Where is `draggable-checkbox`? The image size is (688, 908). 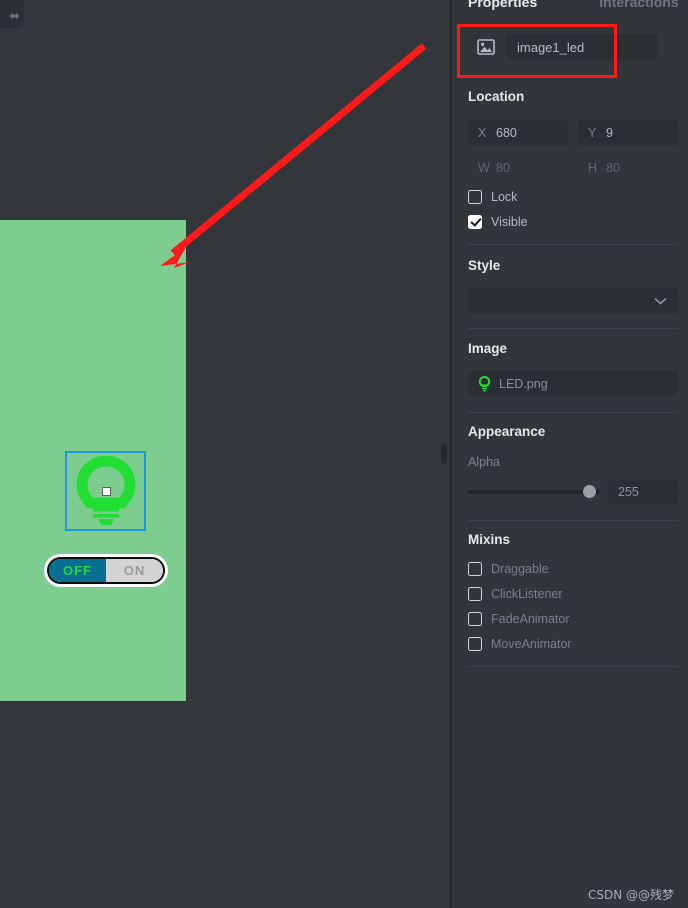
draggable-checkbox is located at coordinates (475, 569).